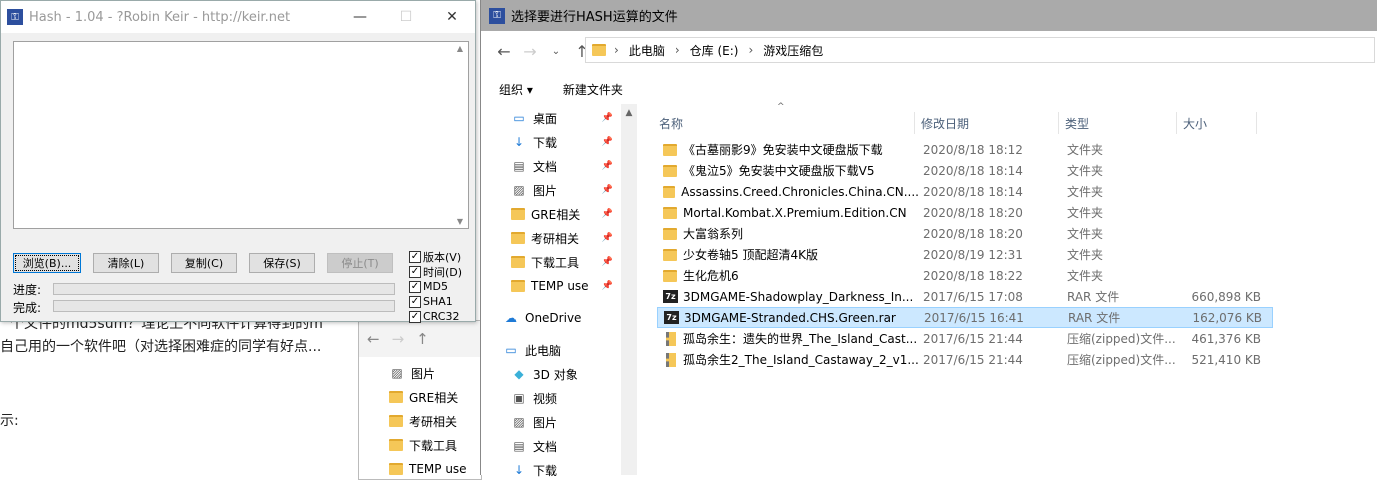 This screenshot has width=1377, height=482. What do you see at coordinates (460, 135) in the screenshot?
I see `output-scrollbar: ▲ ▼` at bounding box center [460, 135].